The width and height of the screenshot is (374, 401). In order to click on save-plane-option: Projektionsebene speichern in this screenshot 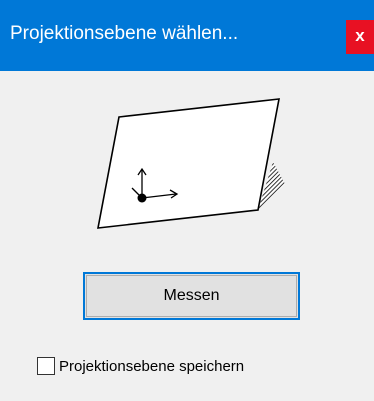, I will do `click(140, 366)`.